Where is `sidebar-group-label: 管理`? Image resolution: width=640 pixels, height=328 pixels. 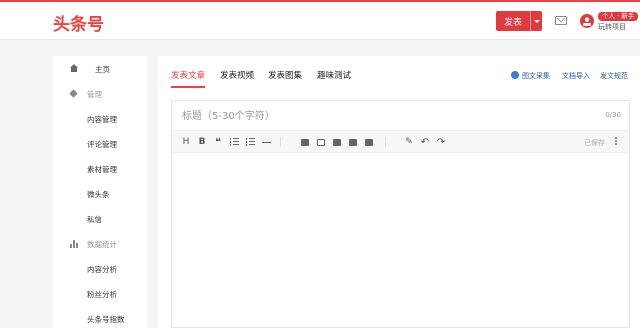 sidebar-group-label: 管理 is located at coordinates (94, 94).